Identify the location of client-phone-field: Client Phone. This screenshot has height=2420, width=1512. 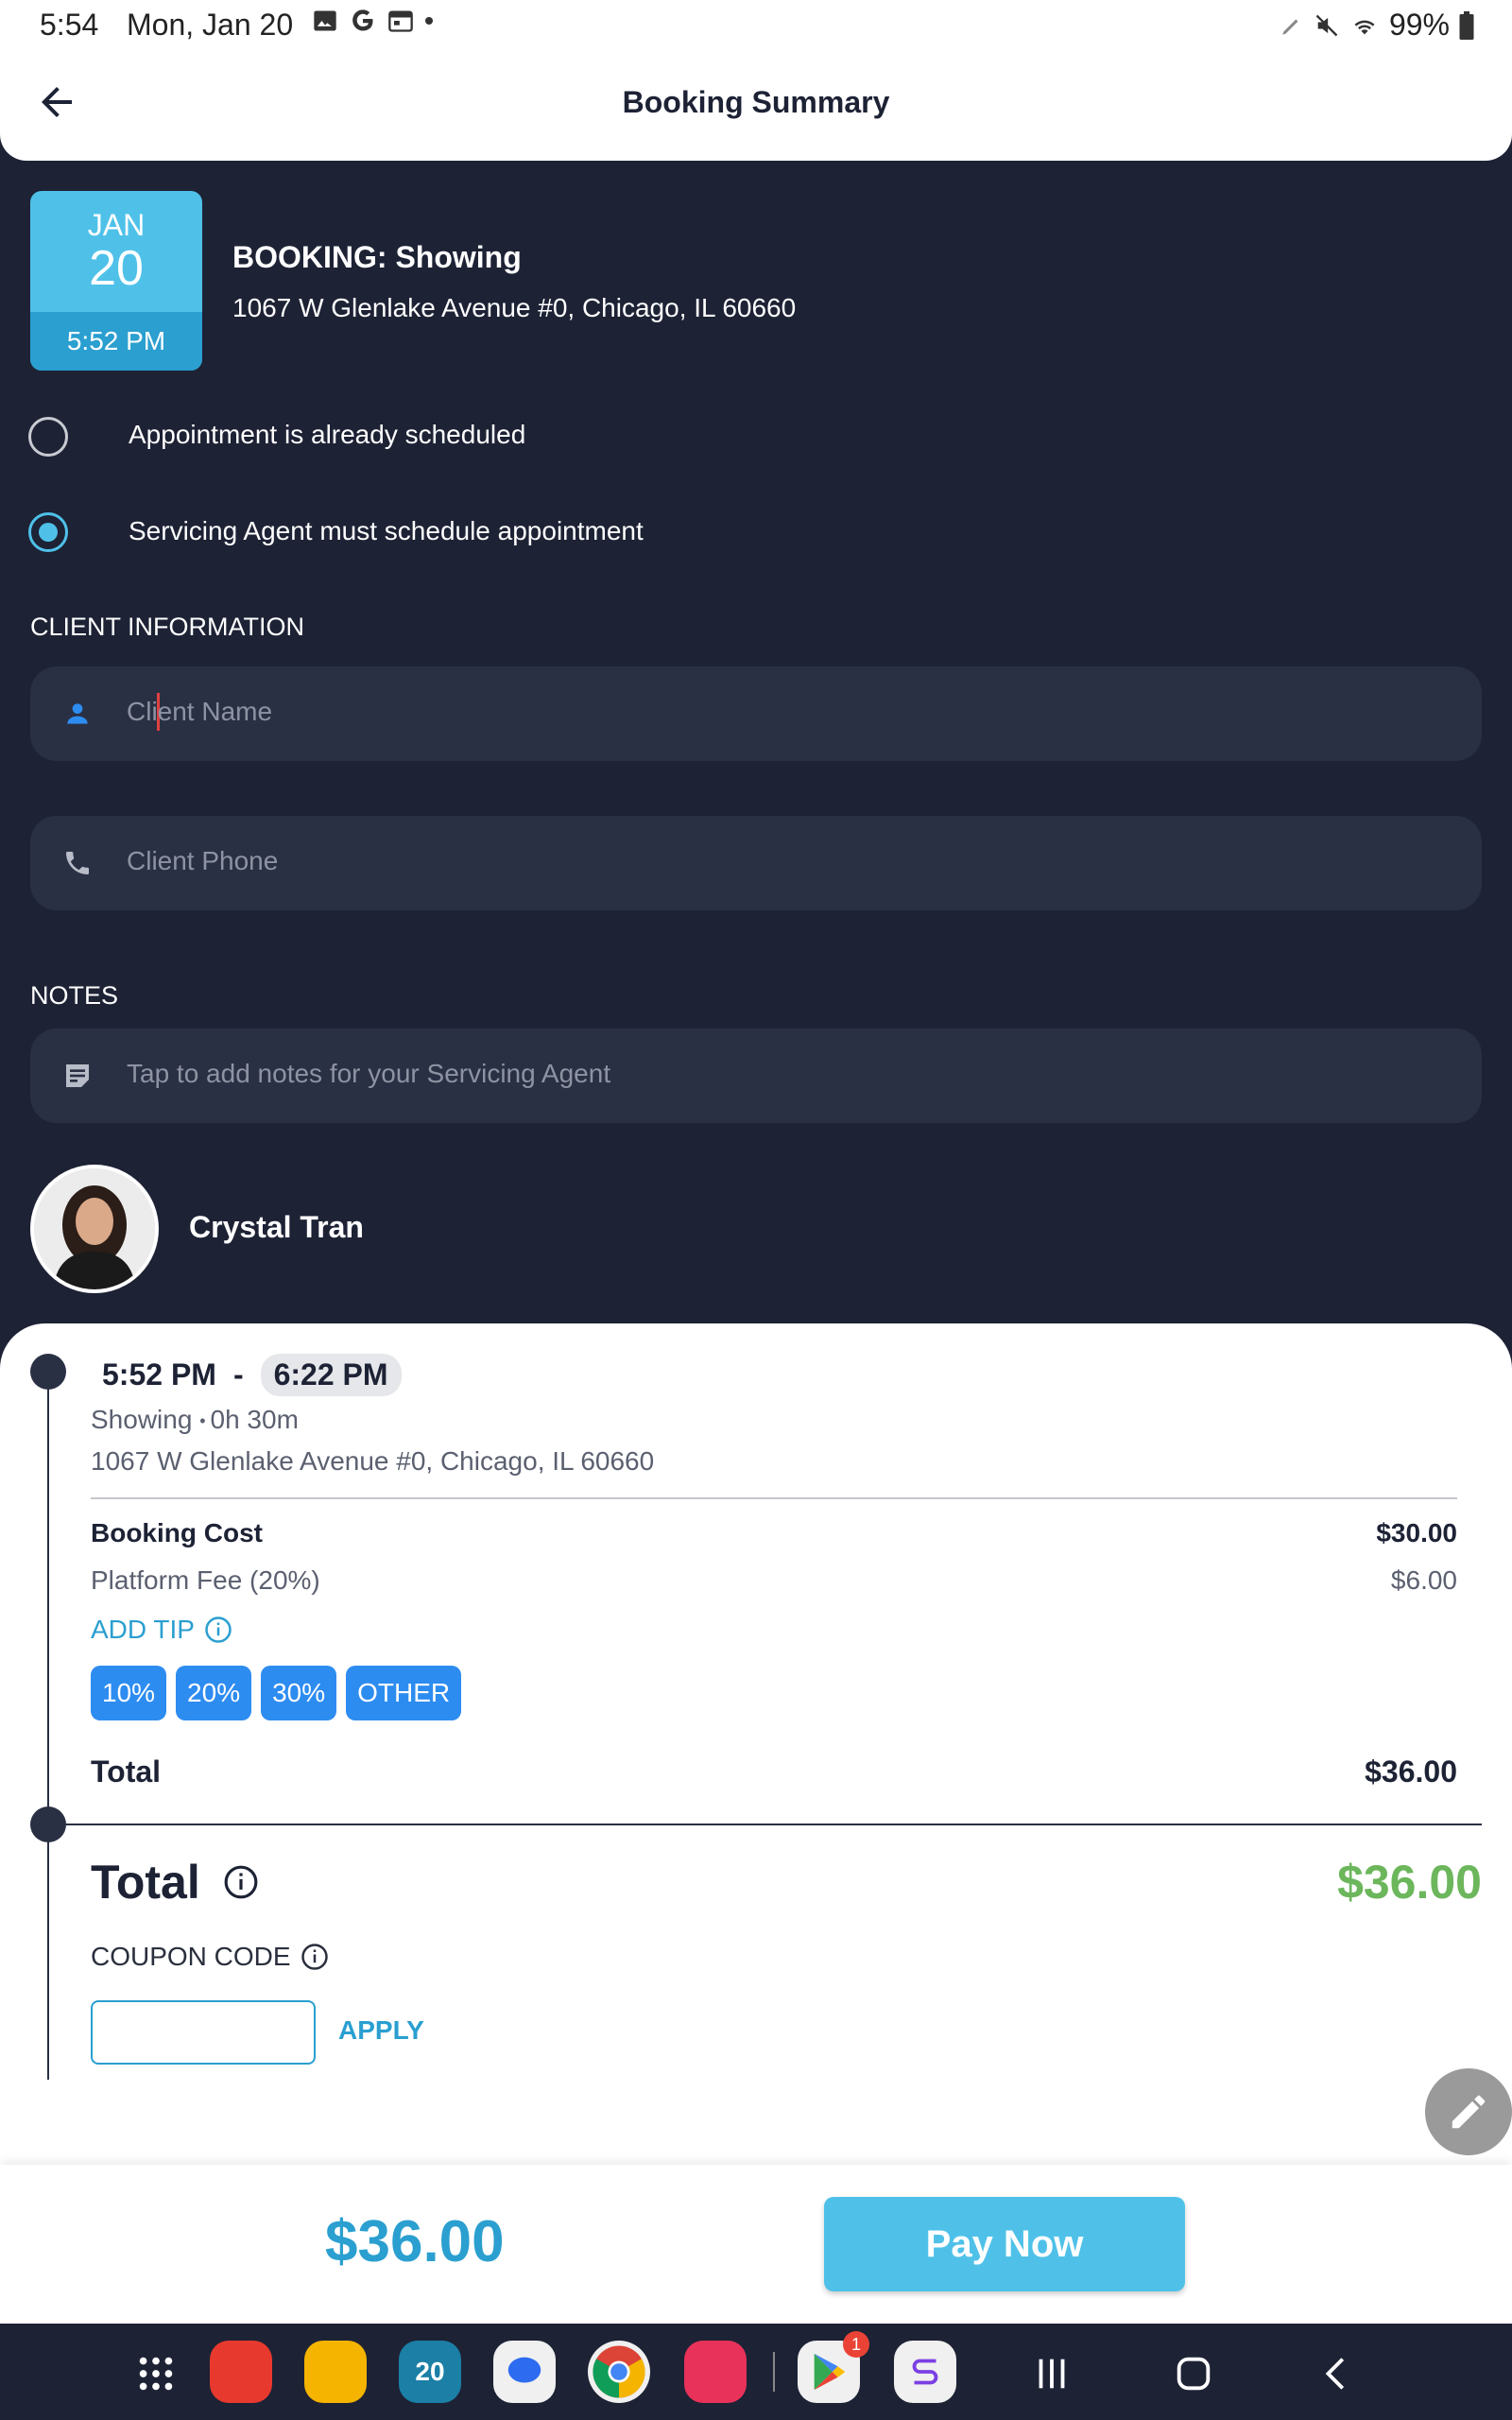
(756, 863).